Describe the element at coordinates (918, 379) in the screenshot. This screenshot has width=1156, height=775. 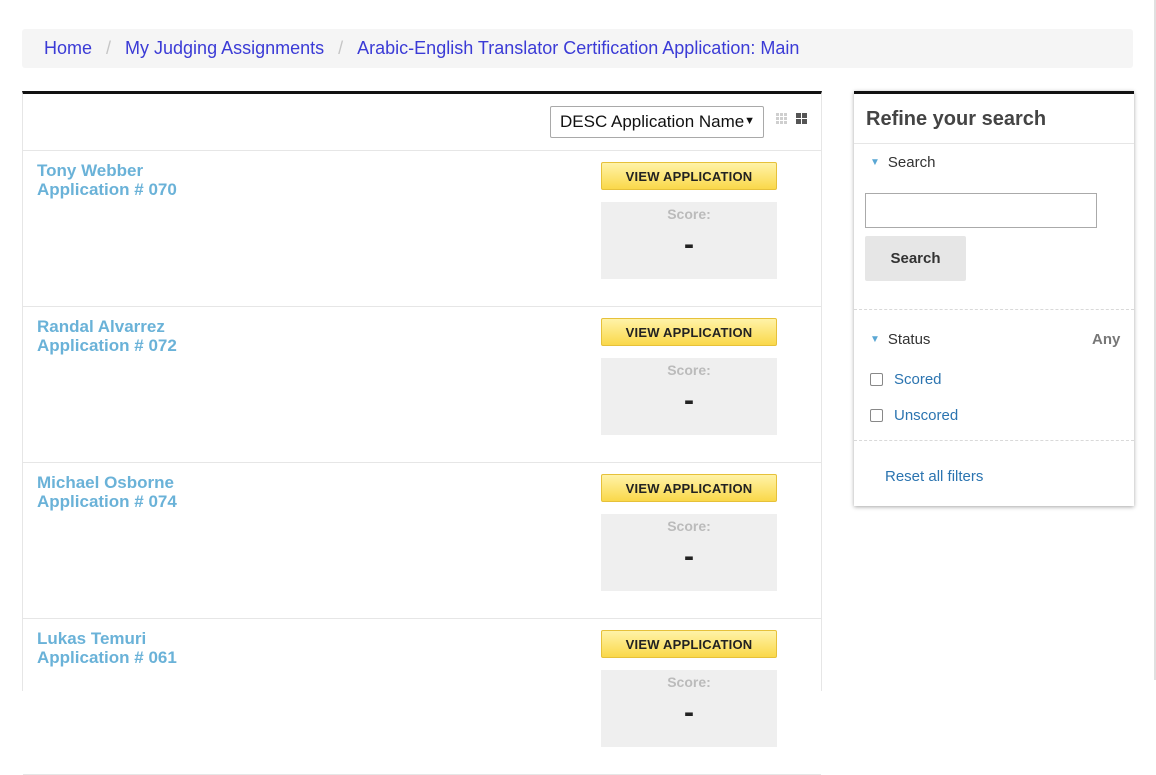
I see `scored-label: Scored` at that location.